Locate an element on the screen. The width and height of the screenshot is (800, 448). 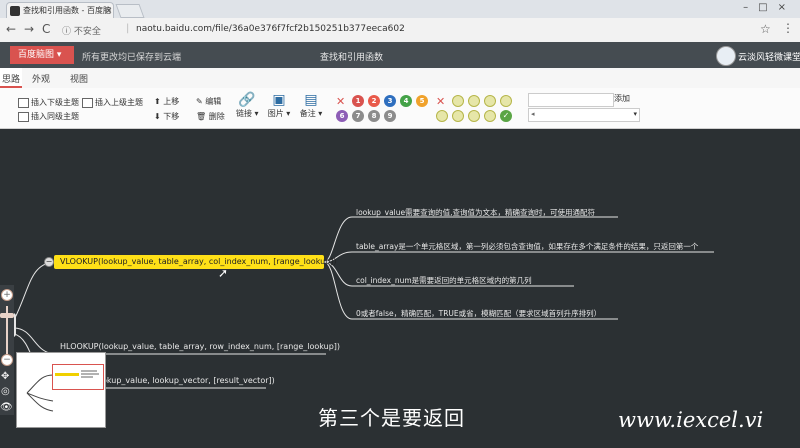
move-down-button: ⬇ 下移 is located at coordinates (166, 116).